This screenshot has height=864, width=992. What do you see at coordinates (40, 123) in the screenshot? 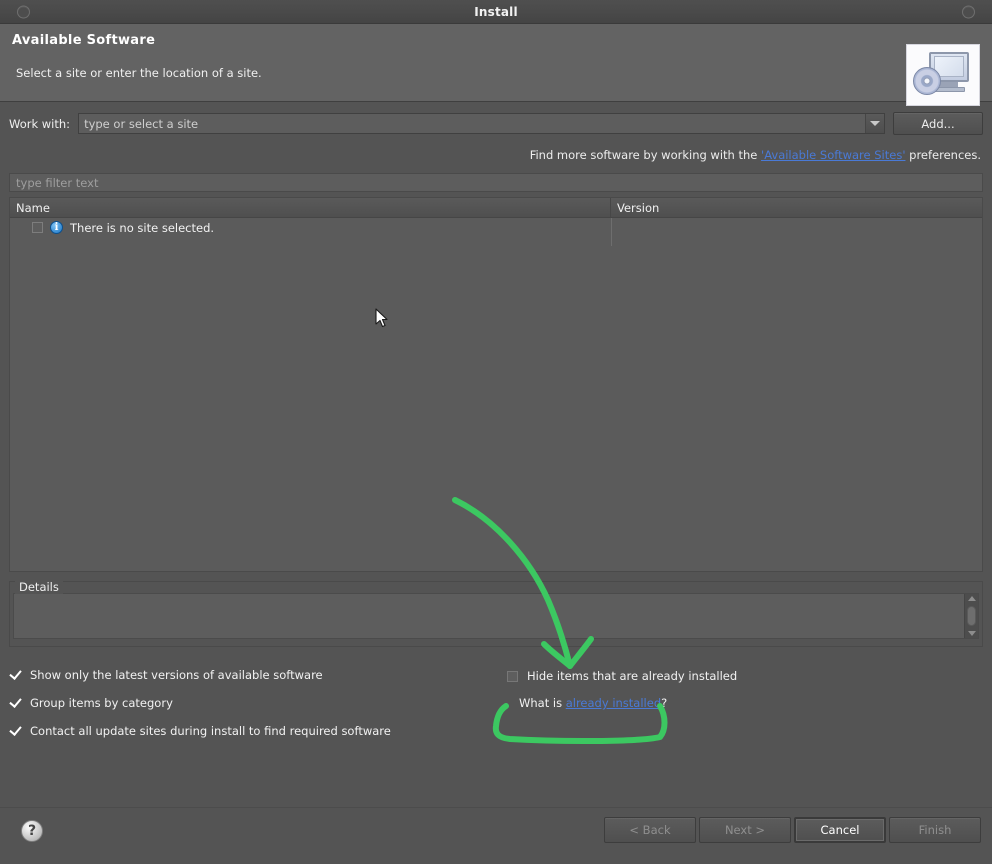
I see `work-with-label: Work with:` at bounding box center [40, 123].